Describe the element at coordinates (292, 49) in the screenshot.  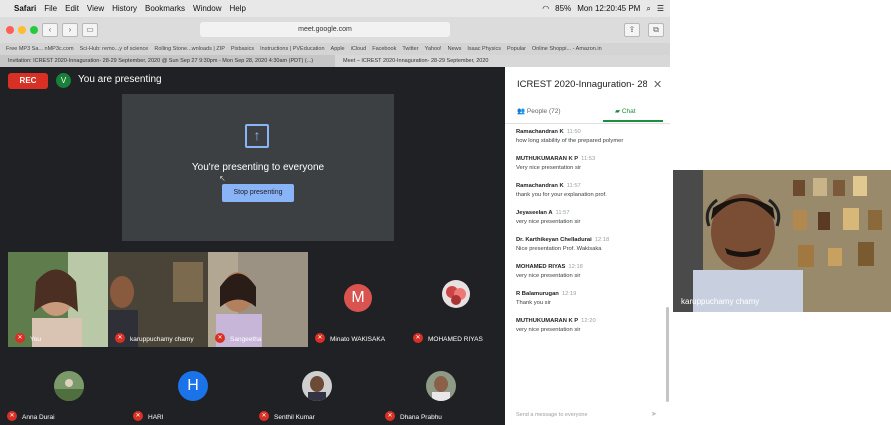
I see `favorite-item: Instructions | PVEducation` at that location.